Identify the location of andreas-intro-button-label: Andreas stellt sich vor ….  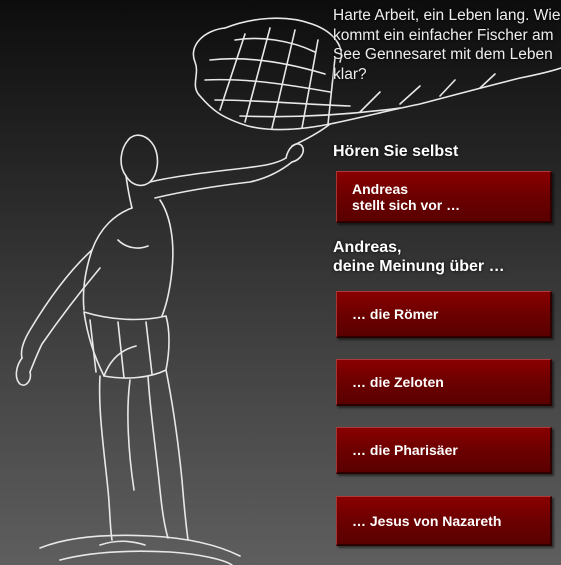
(406, 197).